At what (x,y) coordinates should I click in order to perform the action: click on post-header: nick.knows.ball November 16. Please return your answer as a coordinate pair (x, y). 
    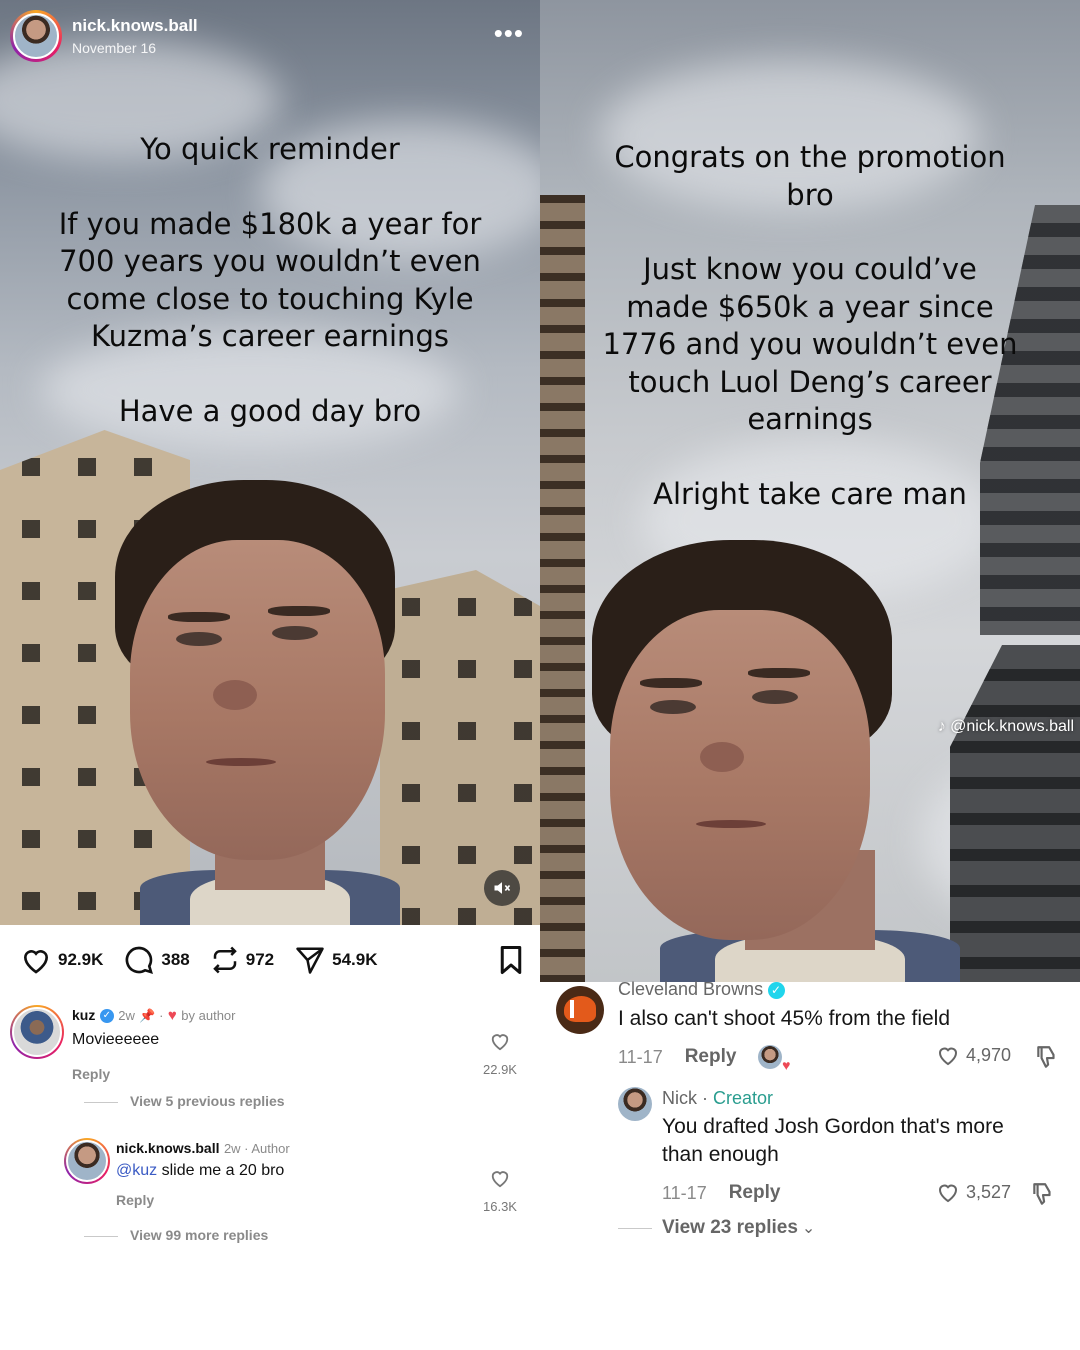
    Looking at the image, I should click on (104, 36).